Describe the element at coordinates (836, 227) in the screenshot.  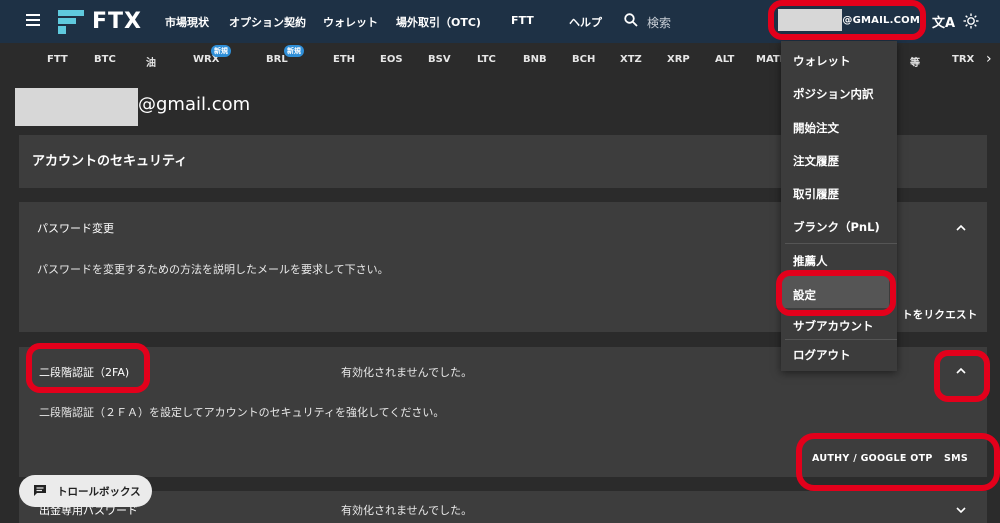
I see `menu-item-pnl: ブランク（PnL)` at that location.